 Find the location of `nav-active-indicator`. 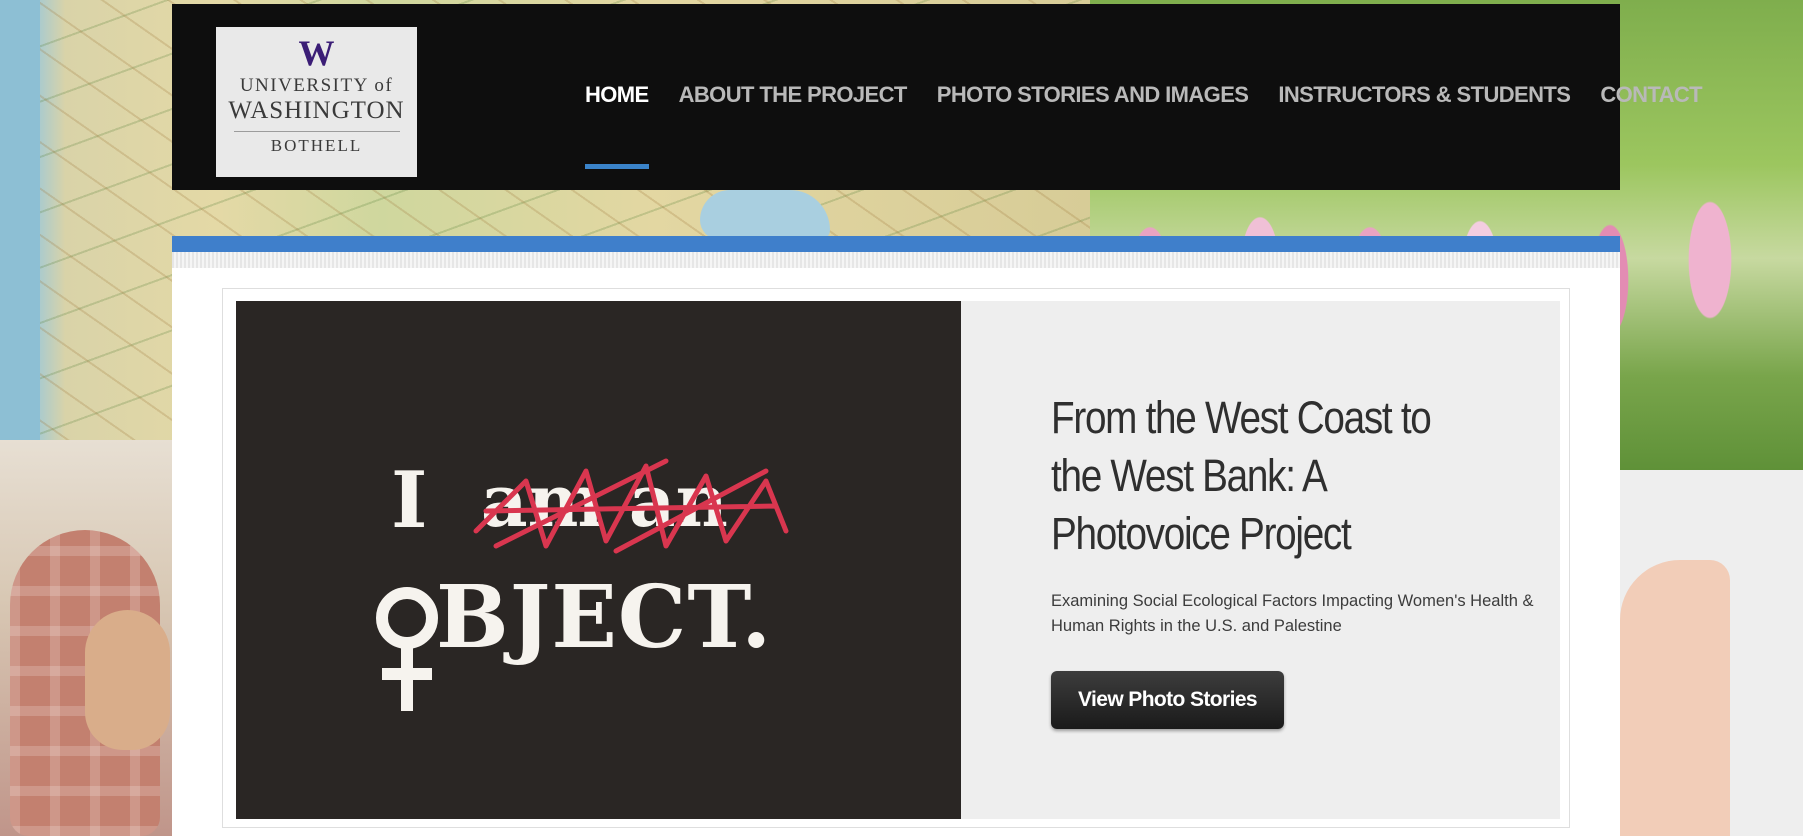

nav-active-indicator is located at coordinates (617, 166).